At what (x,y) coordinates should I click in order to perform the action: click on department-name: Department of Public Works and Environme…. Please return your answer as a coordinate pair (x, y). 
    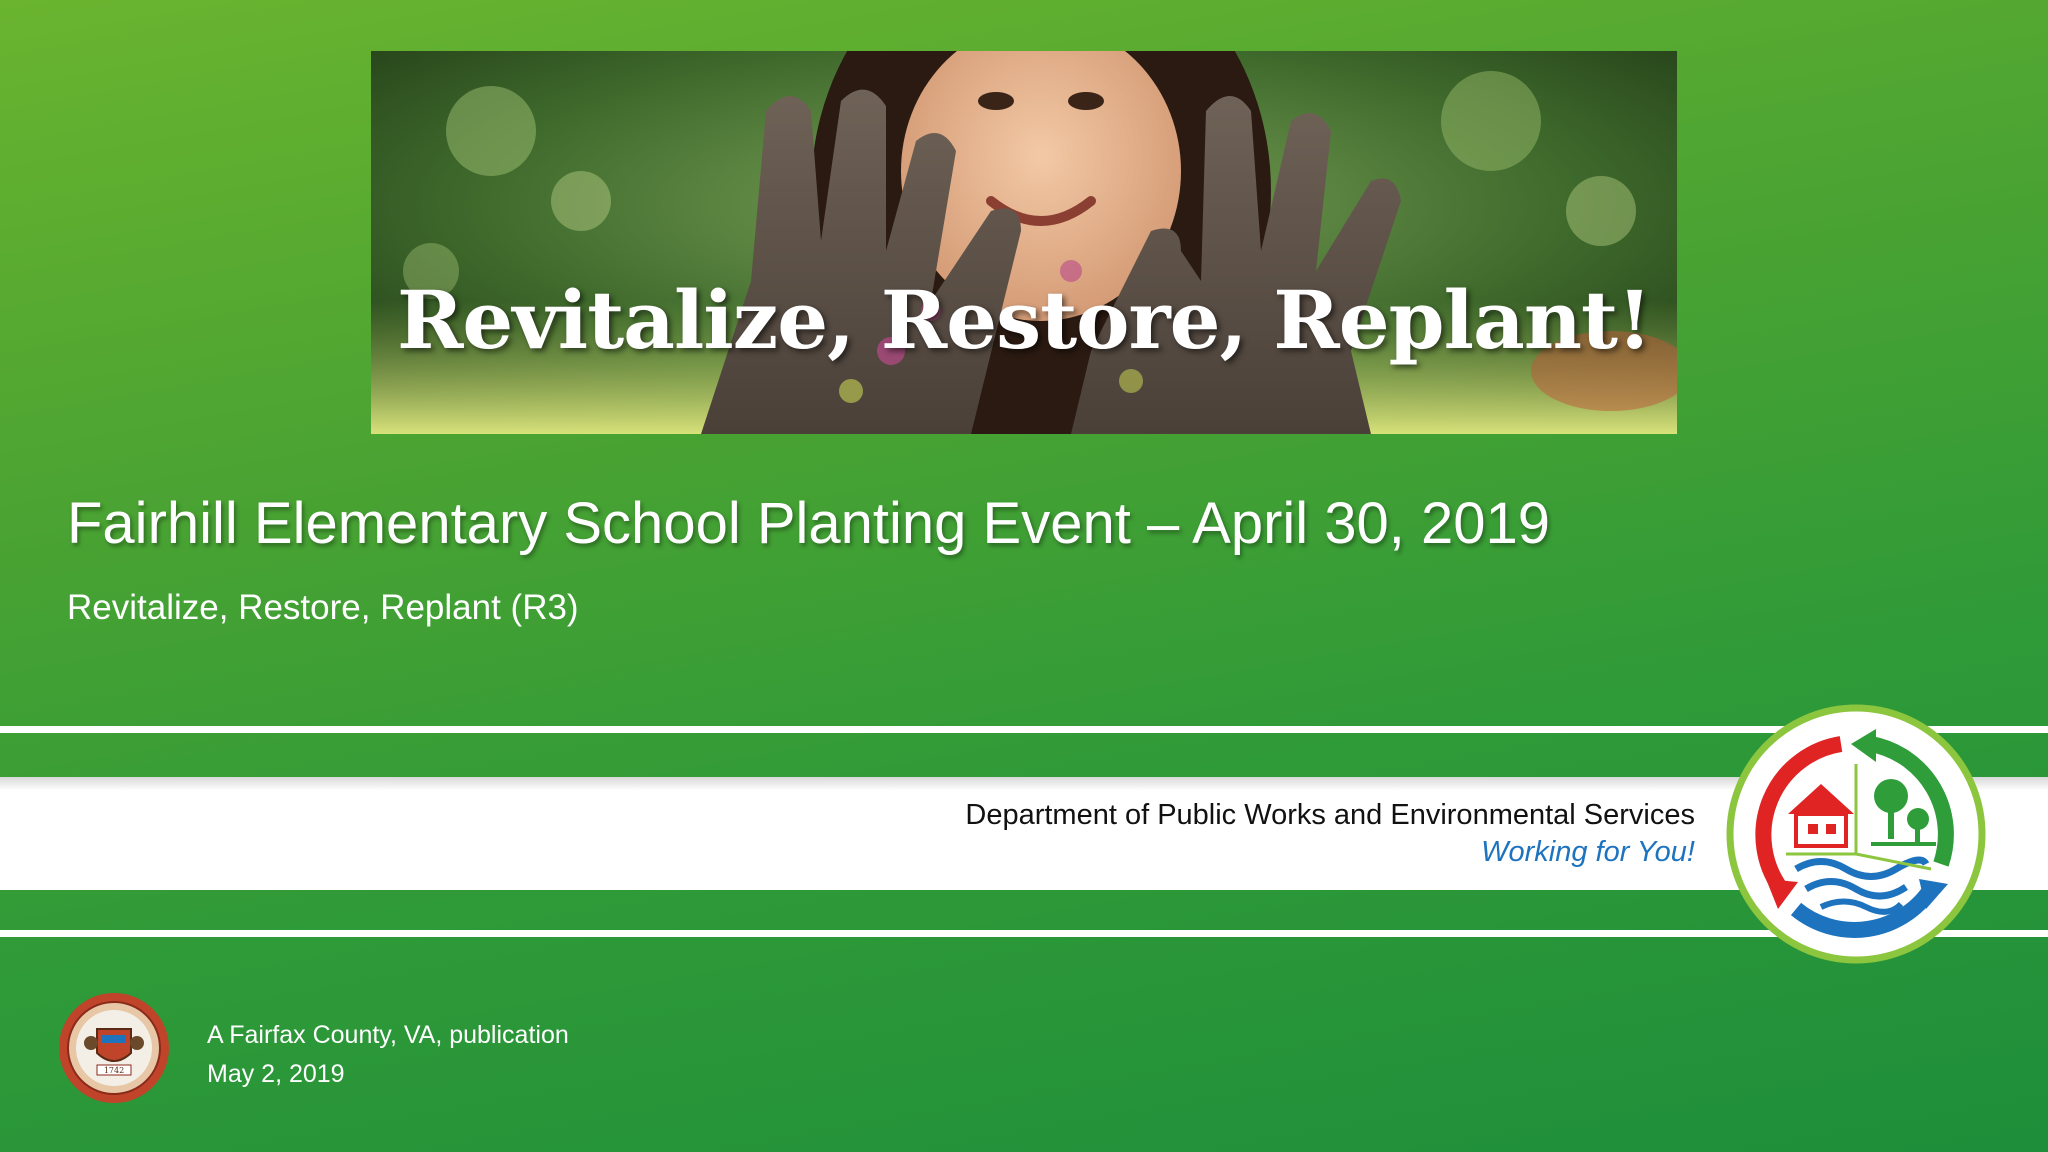
    Looking at the image, I should click on (1330, 815).